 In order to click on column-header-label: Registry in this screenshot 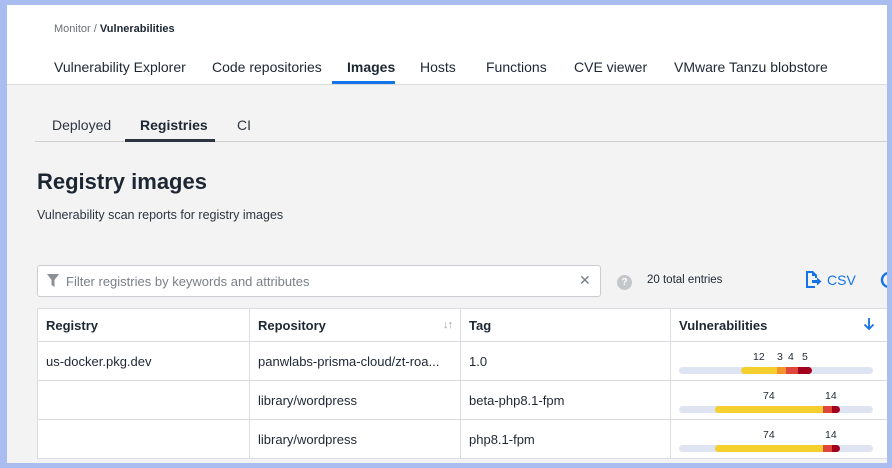, I will do `click(72, 325)`.